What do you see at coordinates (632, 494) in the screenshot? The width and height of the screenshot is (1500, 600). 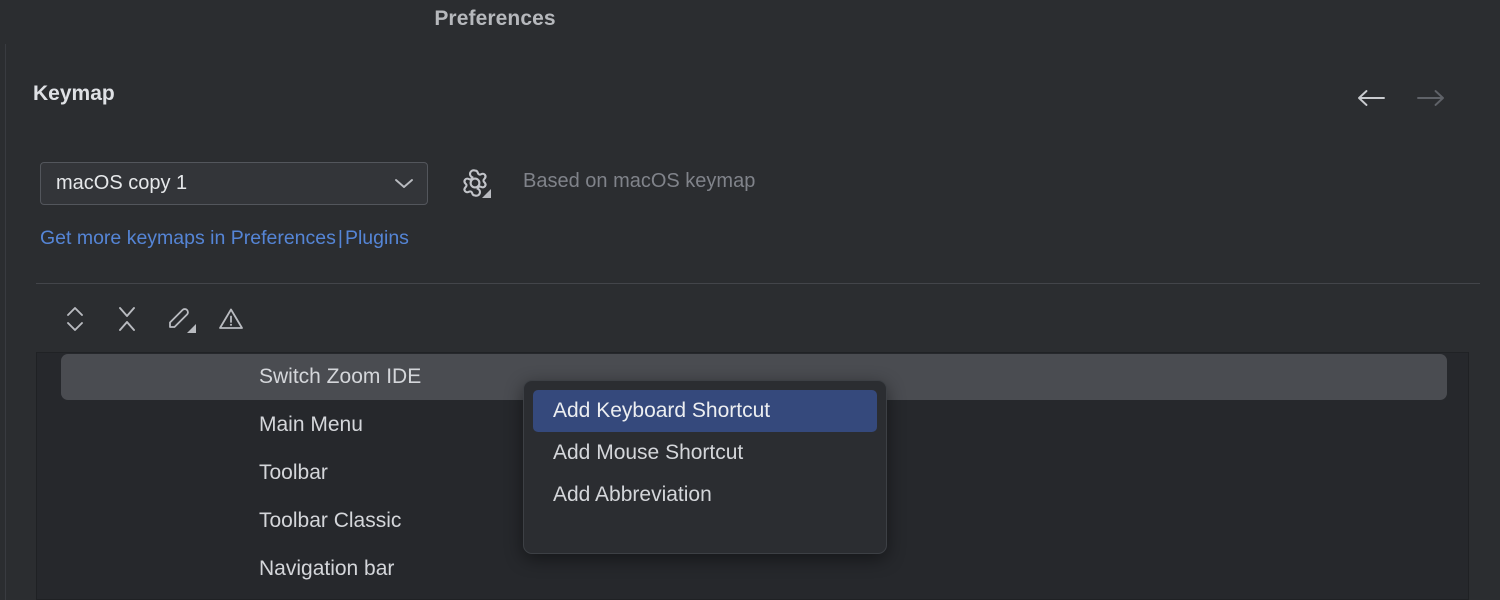 I see `menu-item-label: Add Abbreviation` at bounding box center [632, 494].